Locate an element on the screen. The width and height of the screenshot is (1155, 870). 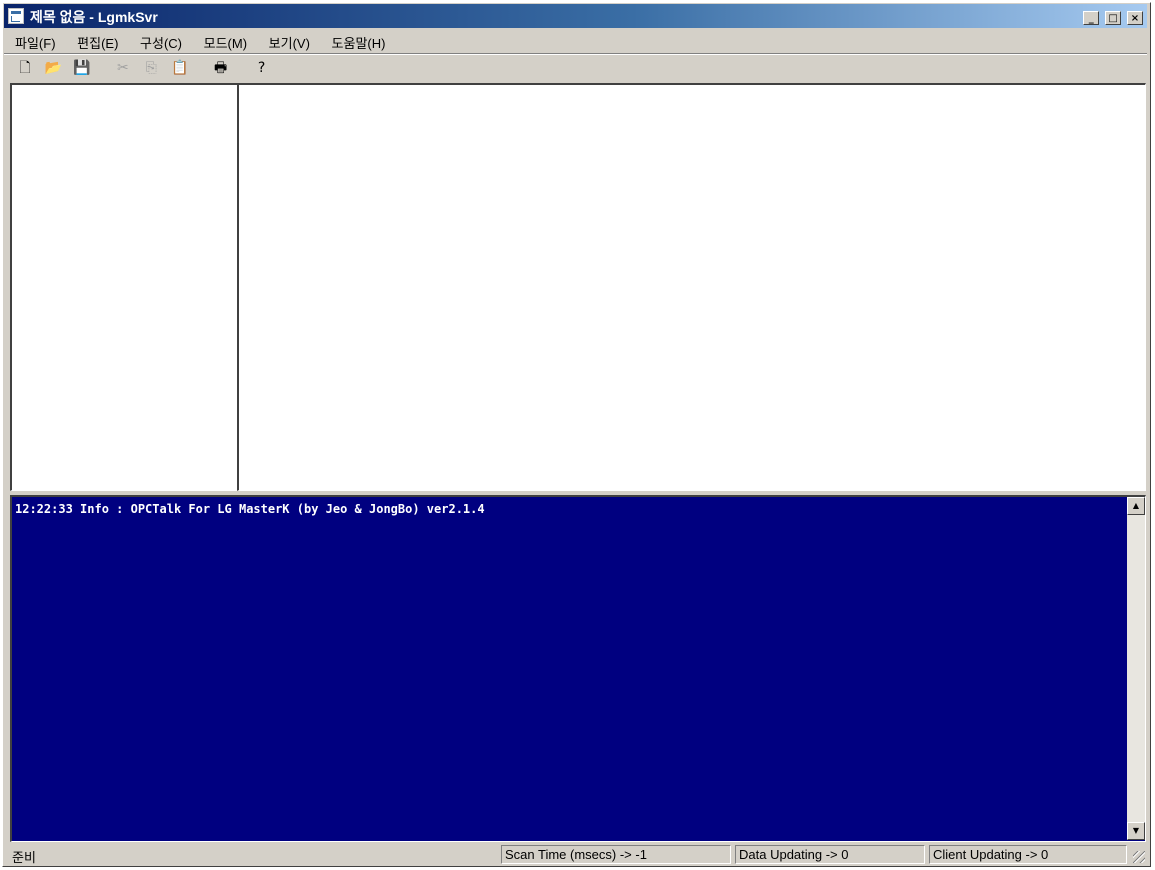
print-icon: 🖶 is located at coordinates (221, 68).